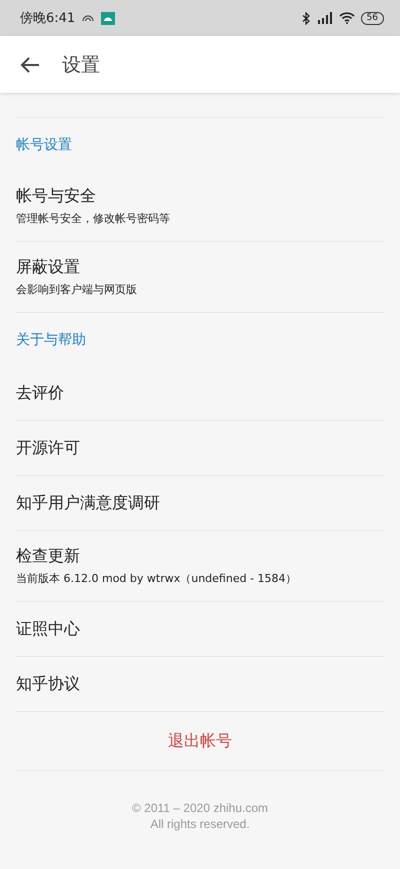 This screenshot has width=400, height=869. What do you see at coordinates (48, 267) in the screenshot?
I see `setting-title: 屏蔽设置` at bounding box center [48, 267].